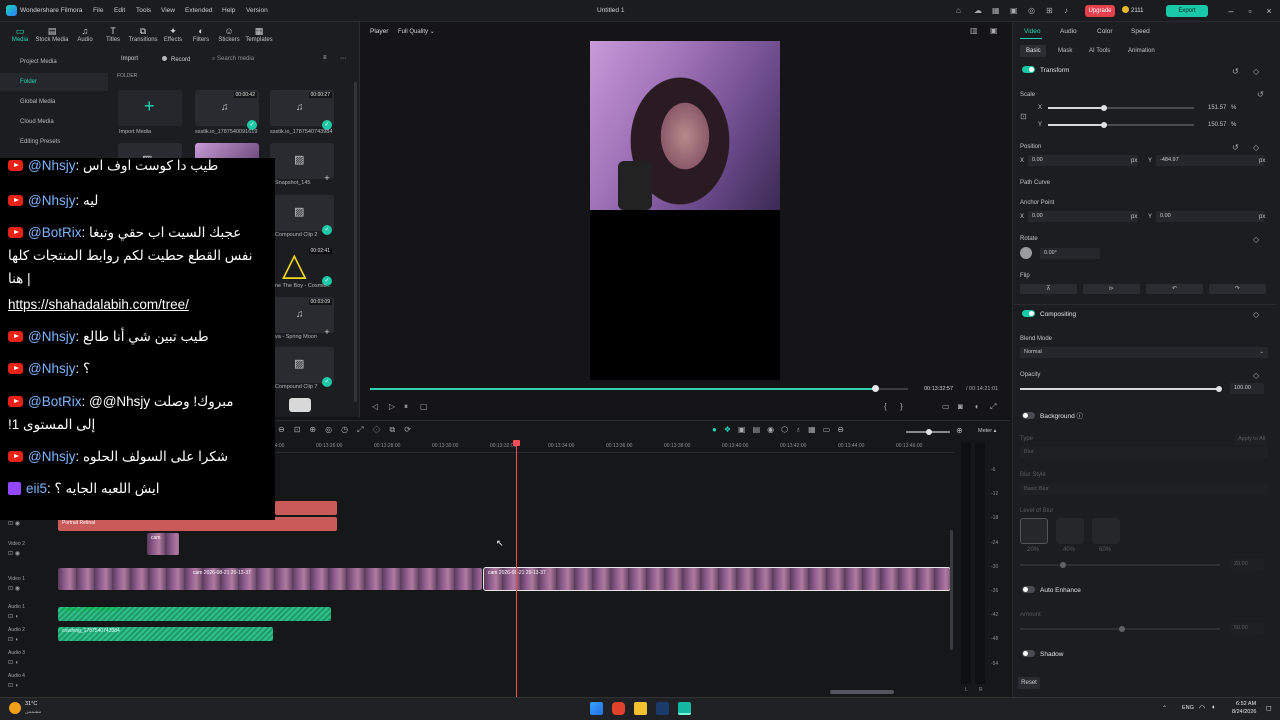  I want to click on audio2-clip: crashing_1787540743984, so click(165, 634).